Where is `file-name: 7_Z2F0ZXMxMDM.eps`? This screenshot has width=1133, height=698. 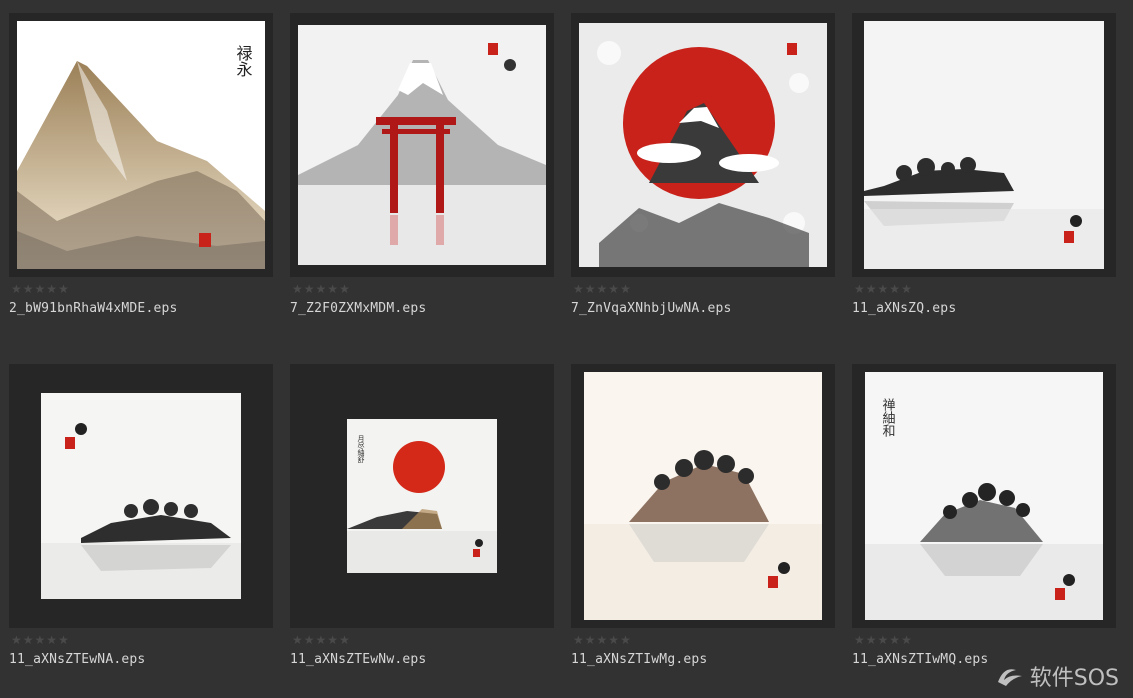 file-name: 7_Z2F0ZXMxMDM.eps is located at coordinates (430, 308).